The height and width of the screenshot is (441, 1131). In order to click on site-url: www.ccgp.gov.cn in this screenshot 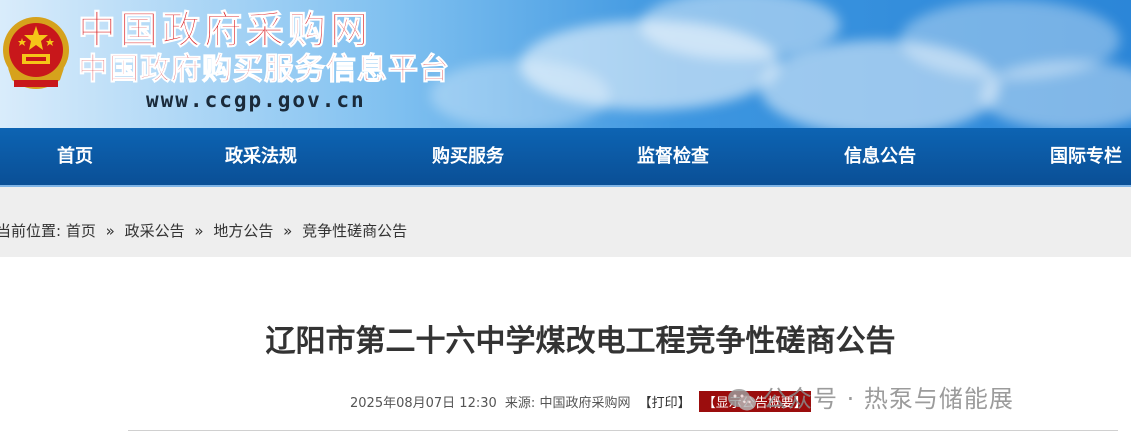, I will do `click(256, 100)`.